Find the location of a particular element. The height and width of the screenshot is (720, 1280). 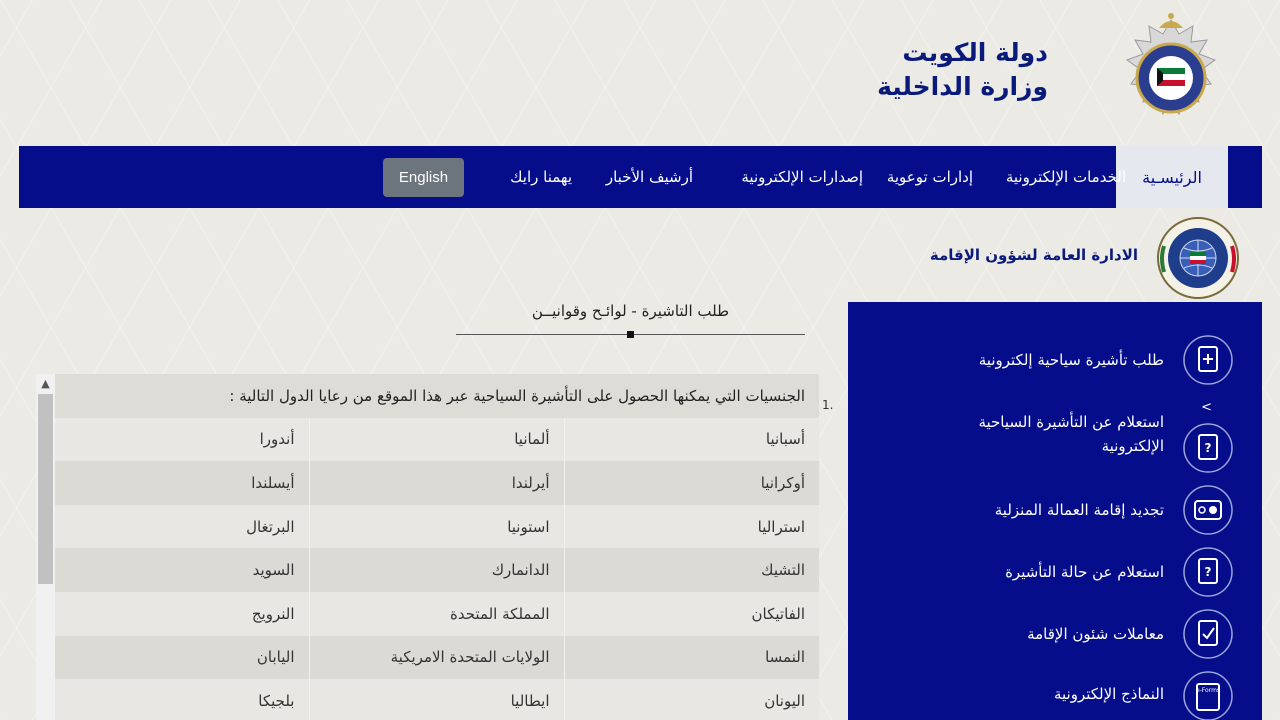

table-row: التشيك الدانمارك السويد is located at coordinates (437, 570).